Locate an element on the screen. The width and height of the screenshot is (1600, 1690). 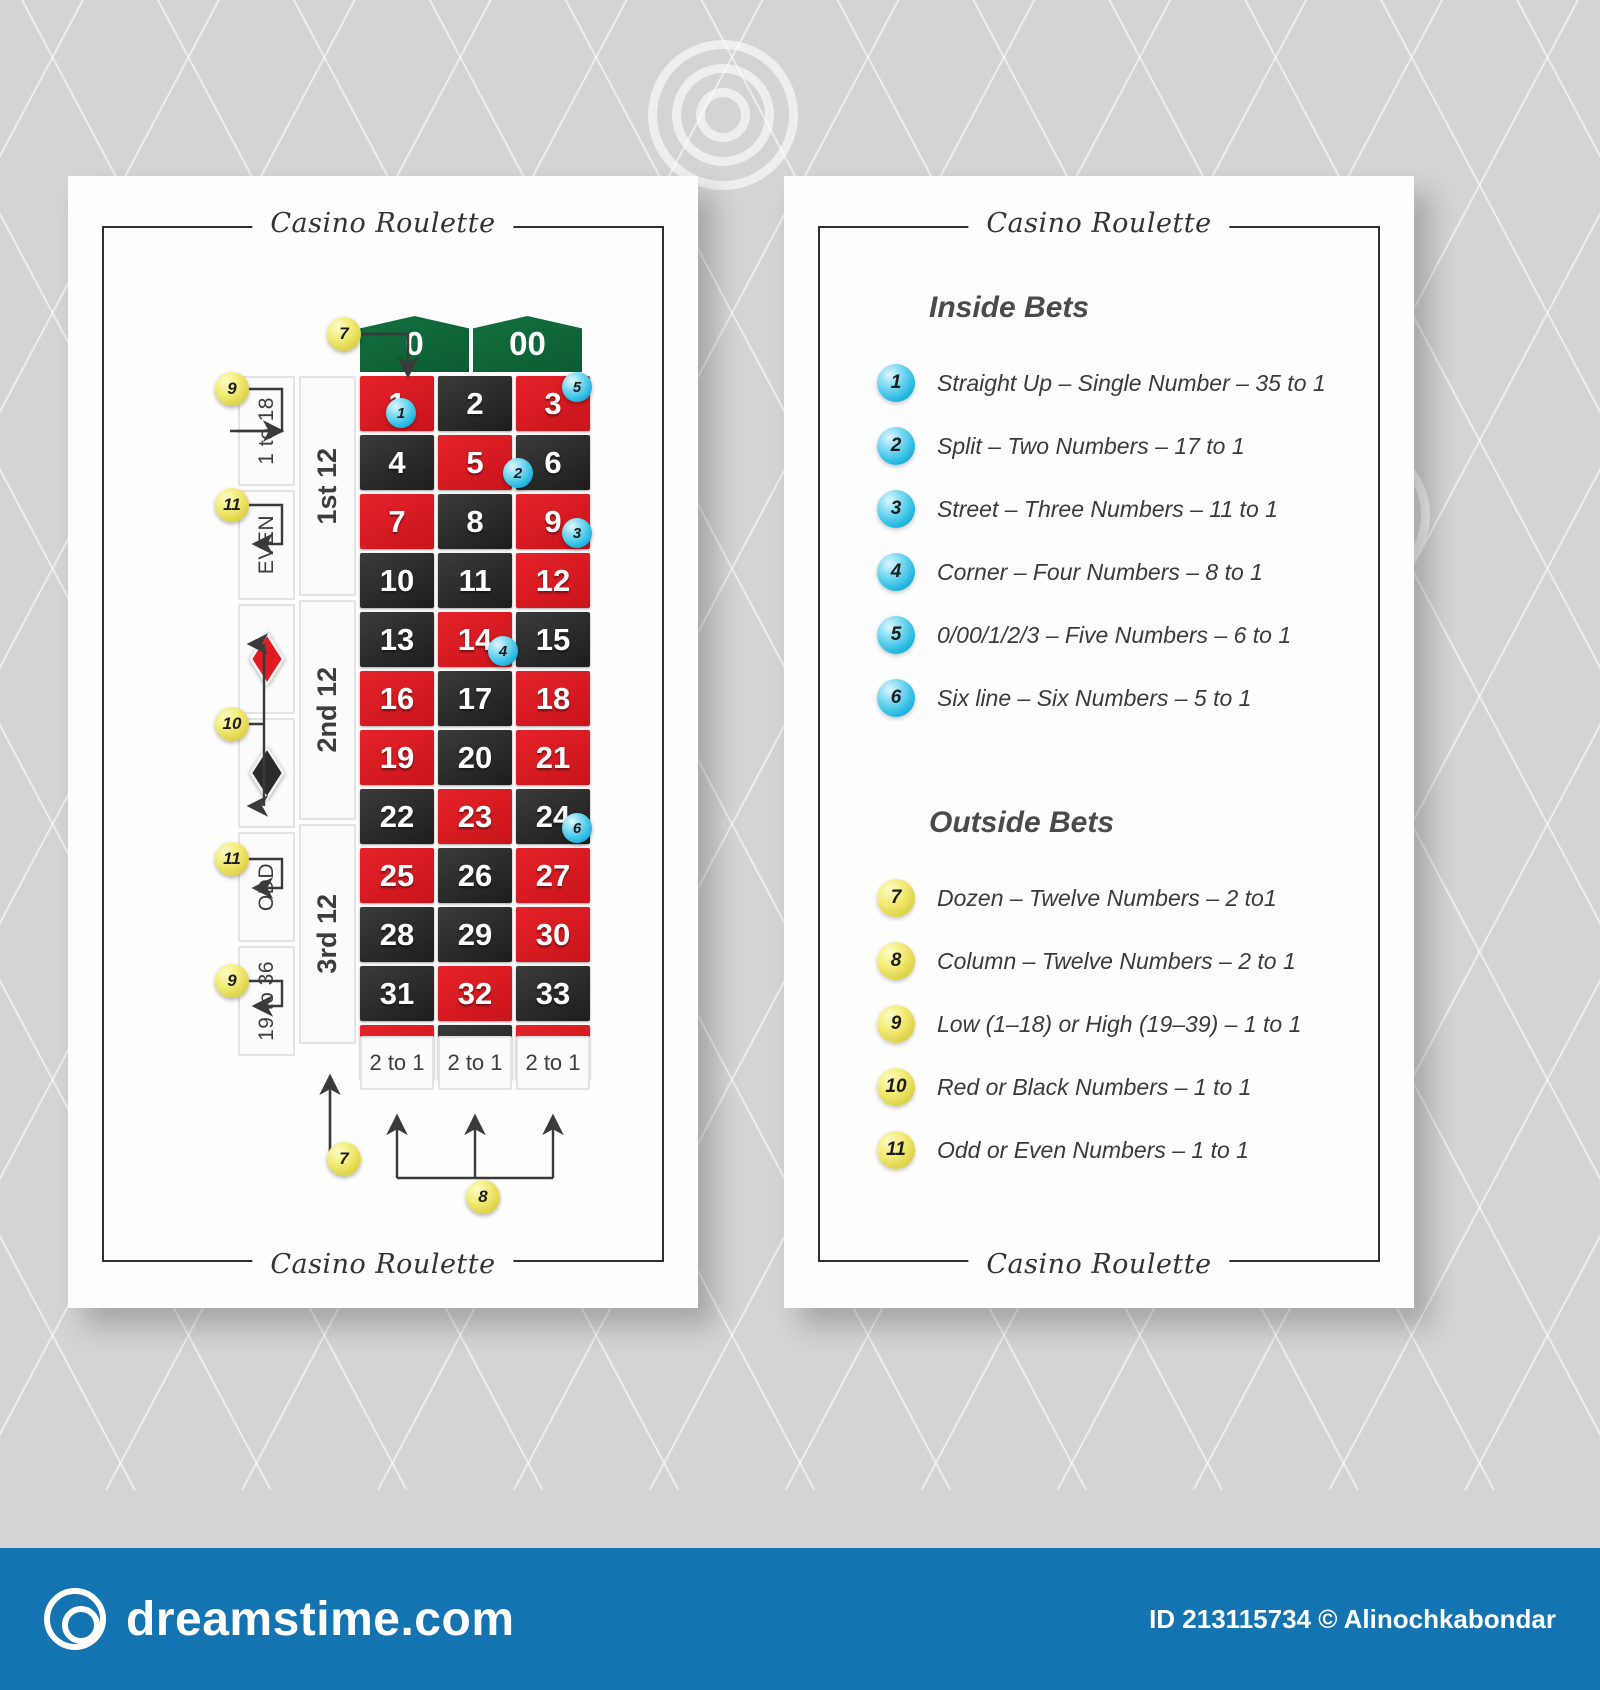
callout-marker-4: 4 is located at coordinates (503, 651).